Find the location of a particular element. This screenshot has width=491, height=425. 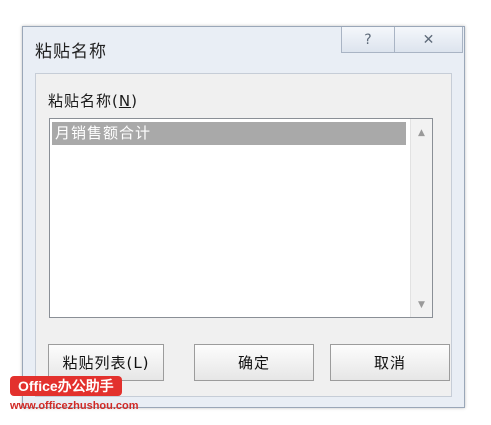

close-button: ✕ is located at coordinates (429, 40).